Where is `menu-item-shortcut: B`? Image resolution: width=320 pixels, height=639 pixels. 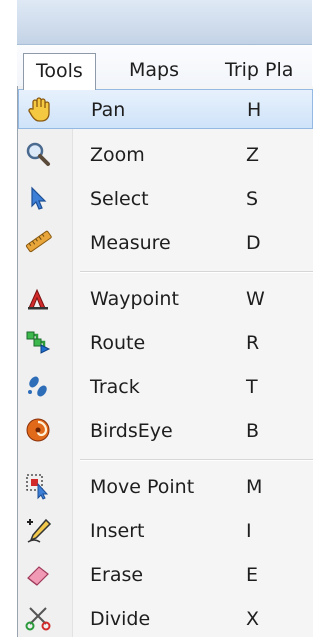 menu-item-shortcut: B is located at coordinates (253, 431).